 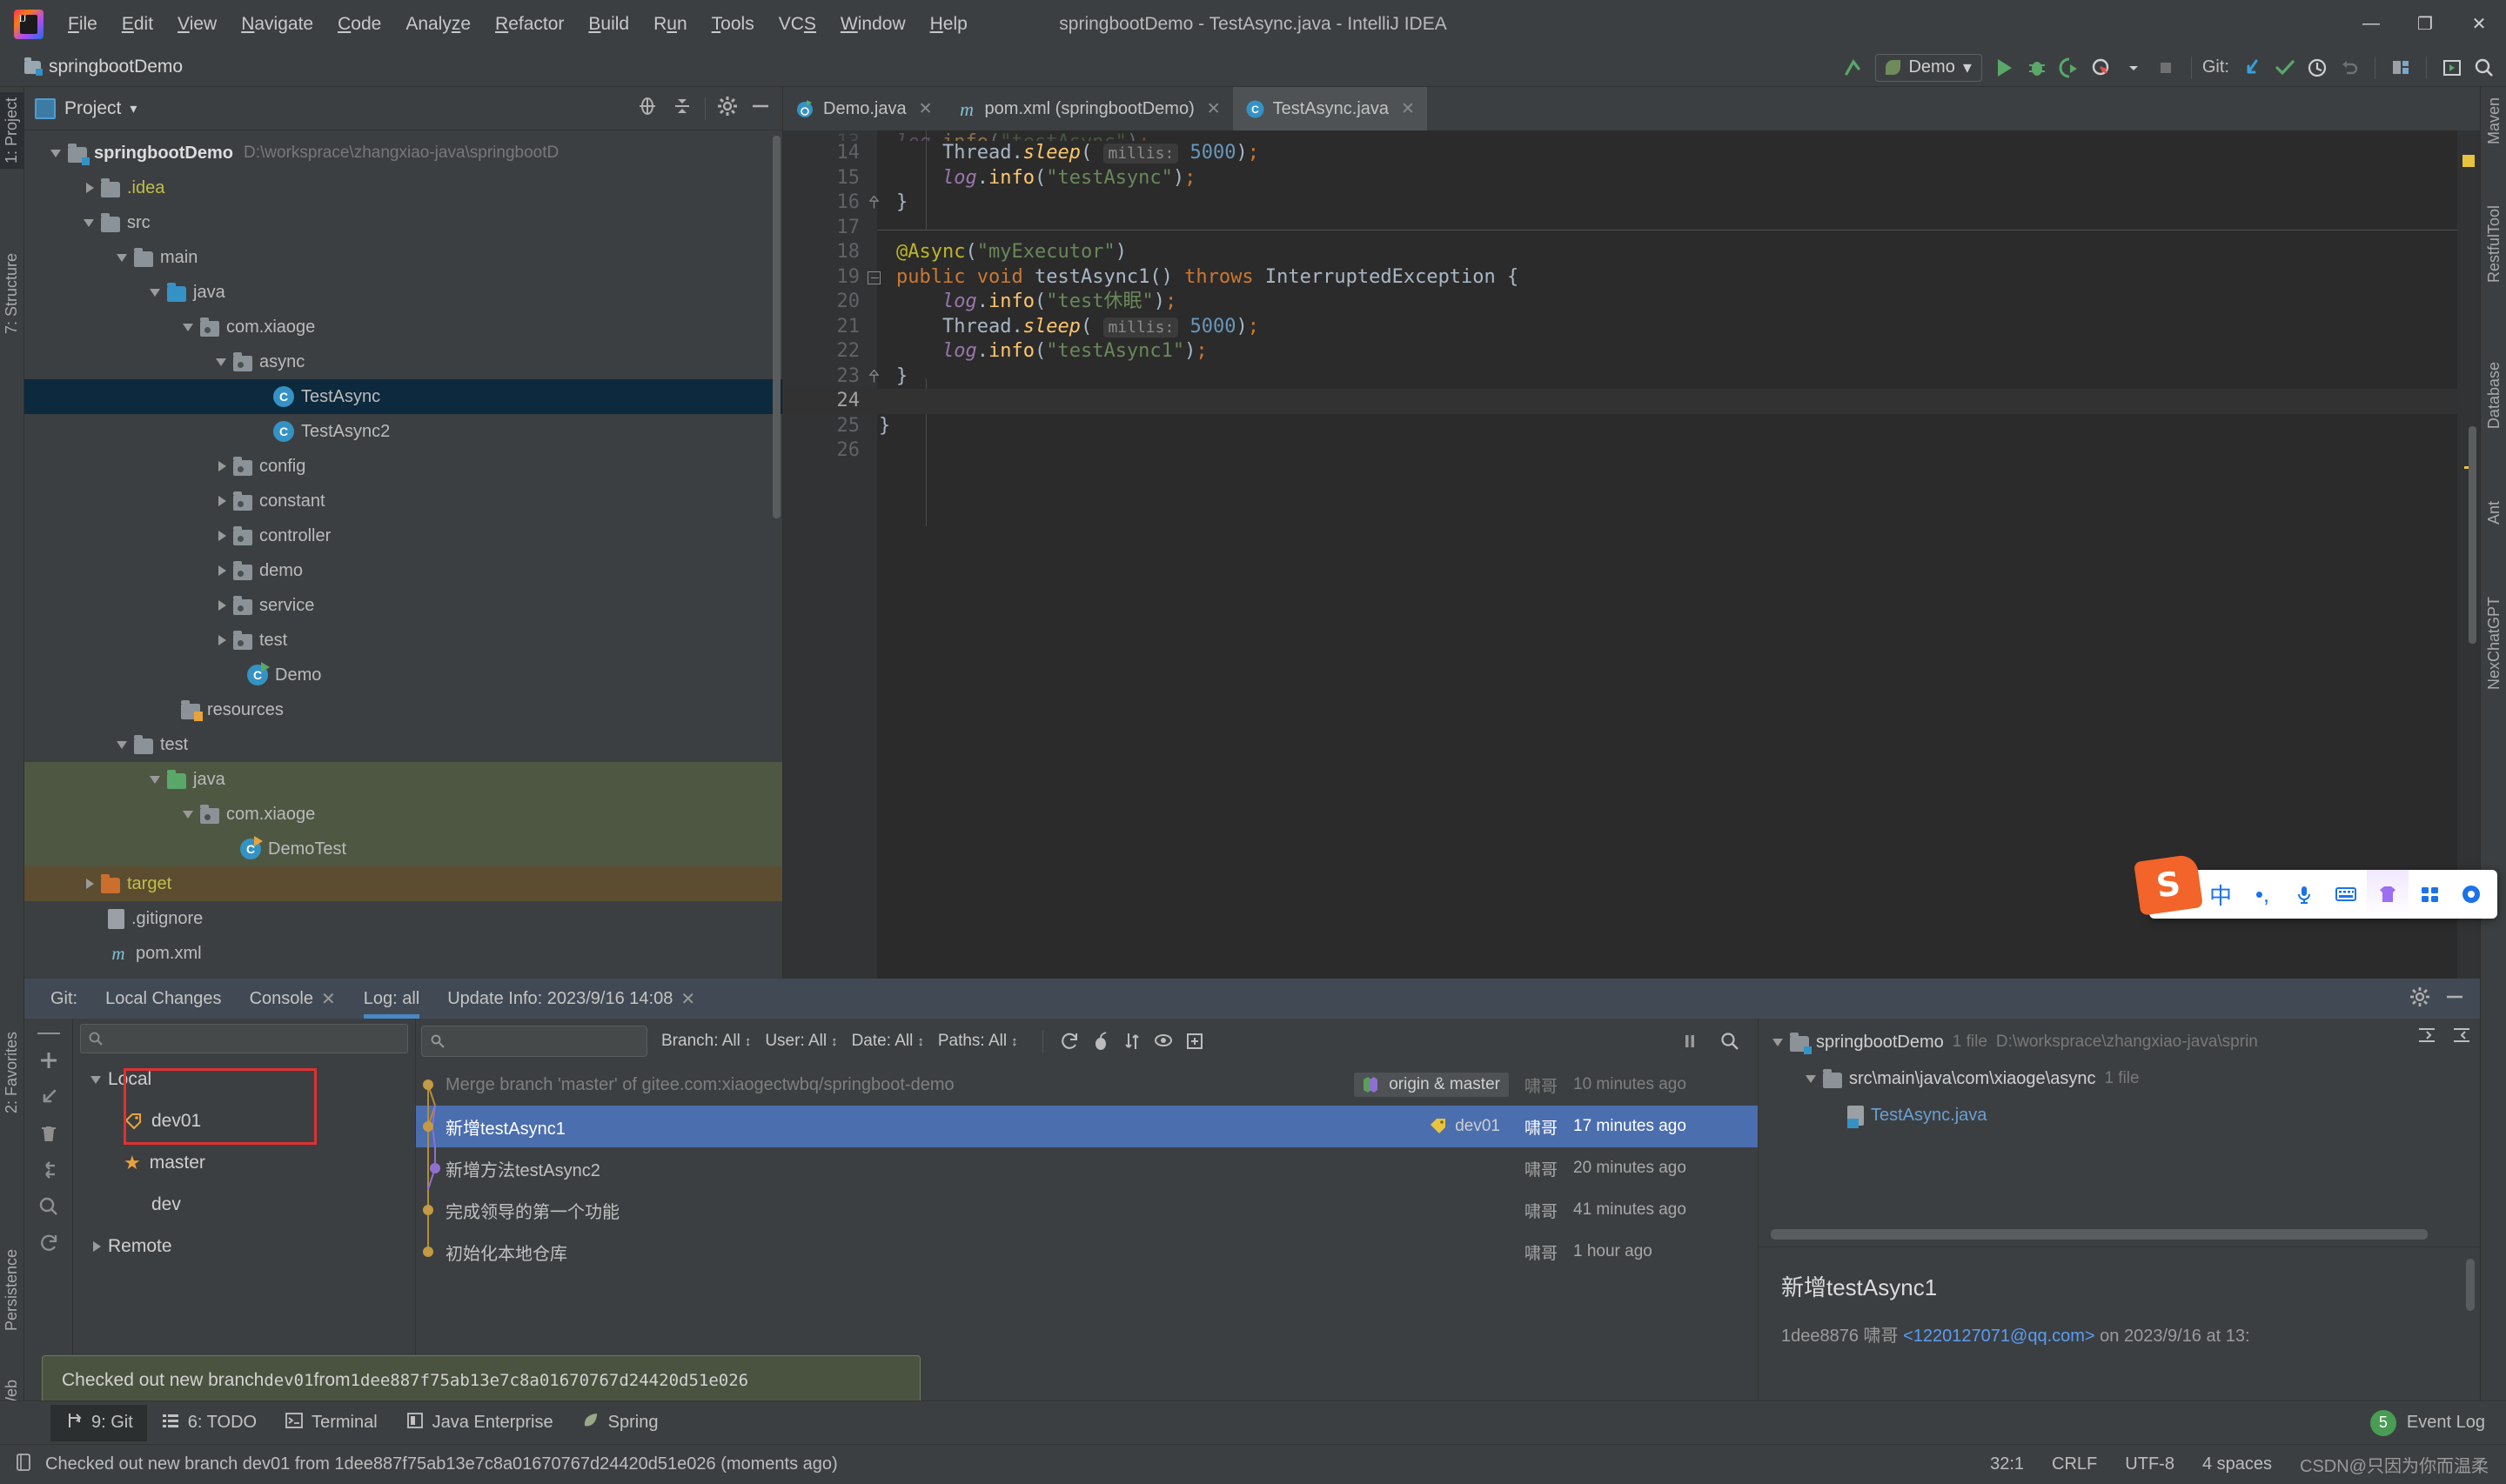 I want to click on locate-icon, so click(x=647, y=108).